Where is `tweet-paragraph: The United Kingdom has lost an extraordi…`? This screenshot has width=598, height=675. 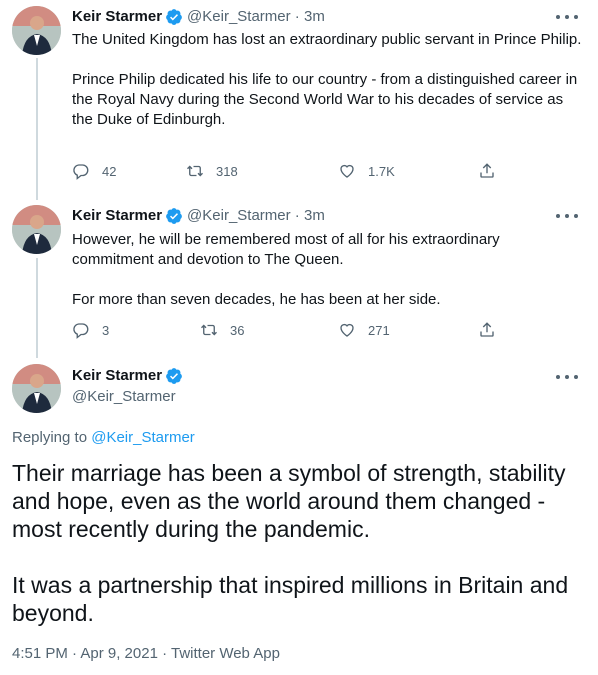
tweet-paragraph: The United Kingdom has lost an extraordi… is located at coordinates (327, 39).